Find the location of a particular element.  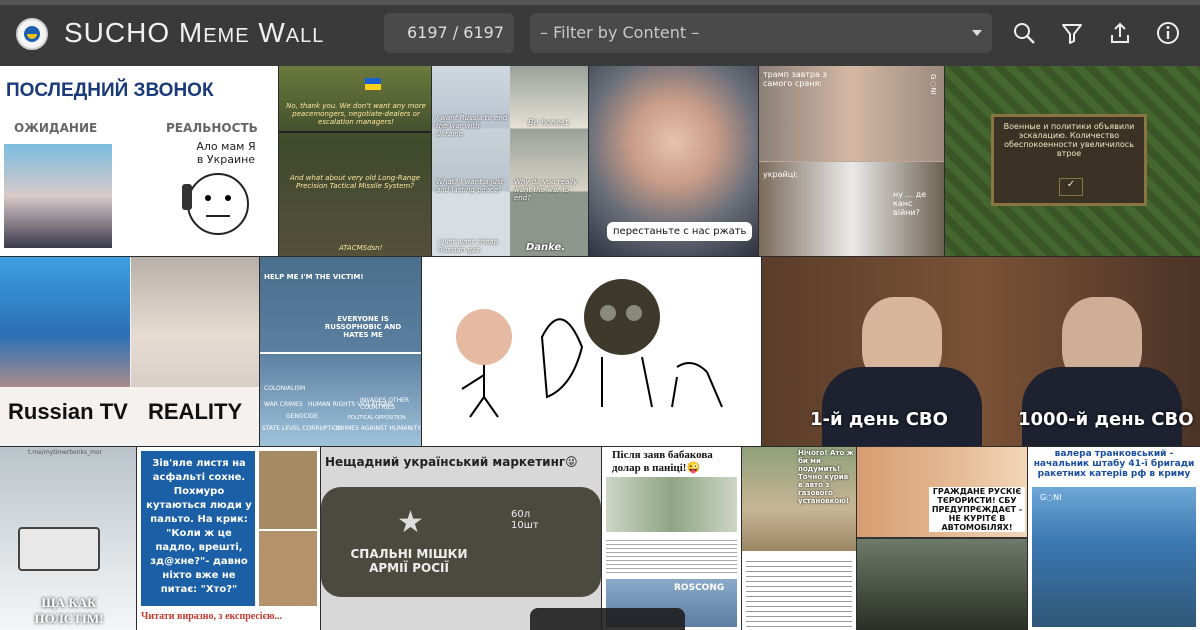

meme-text: украйці: is located at coordinates (781, 174).